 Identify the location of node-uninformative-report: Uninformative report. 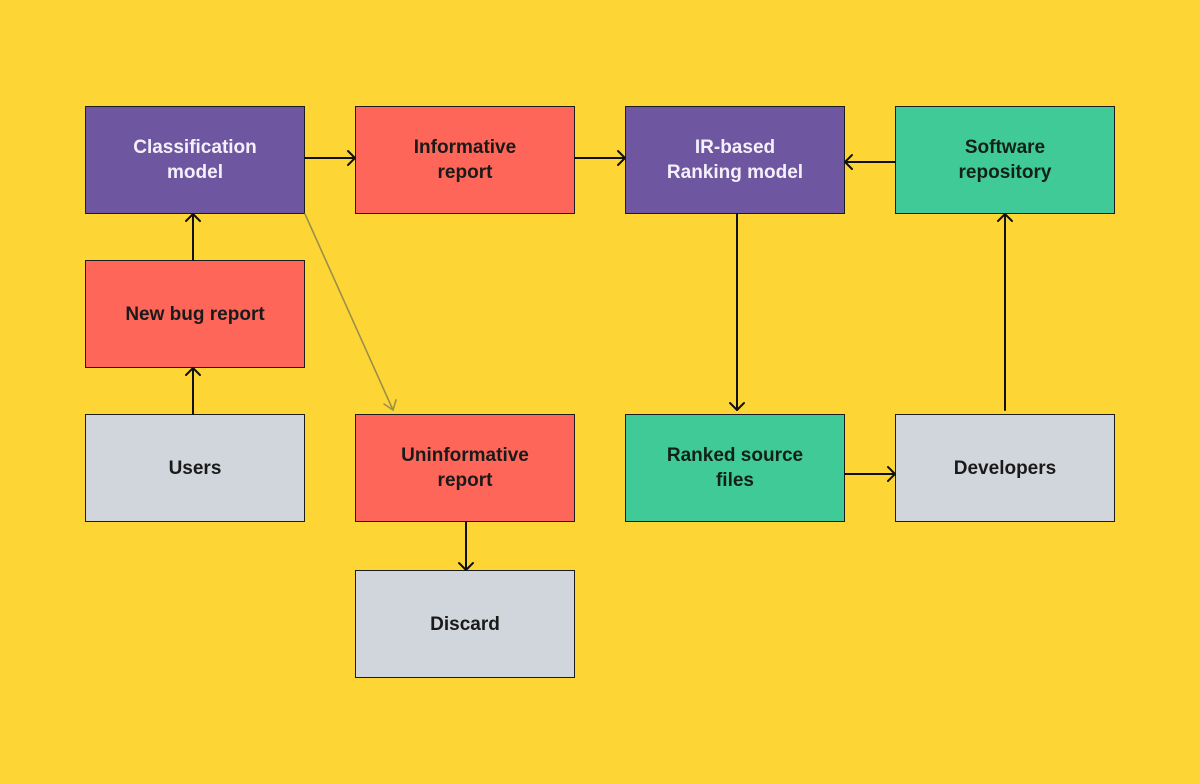
(465, 468).